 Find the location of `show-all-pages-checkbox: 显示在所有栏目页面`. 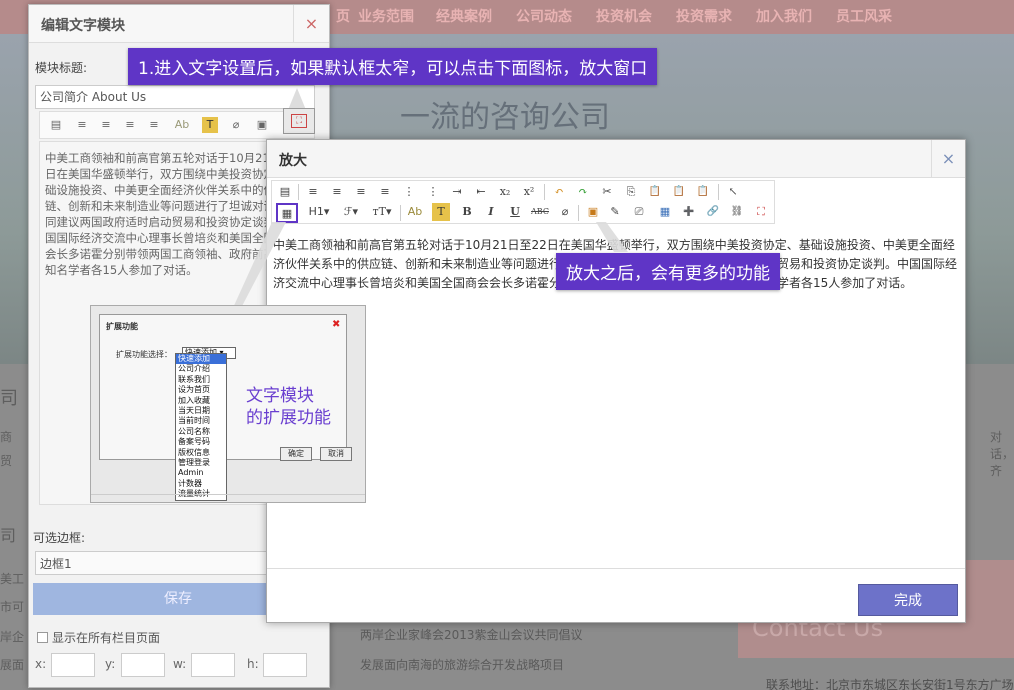

show-all-pages-checkbox: 显示在所有栏目页面 is located at coordinates (98, 637).